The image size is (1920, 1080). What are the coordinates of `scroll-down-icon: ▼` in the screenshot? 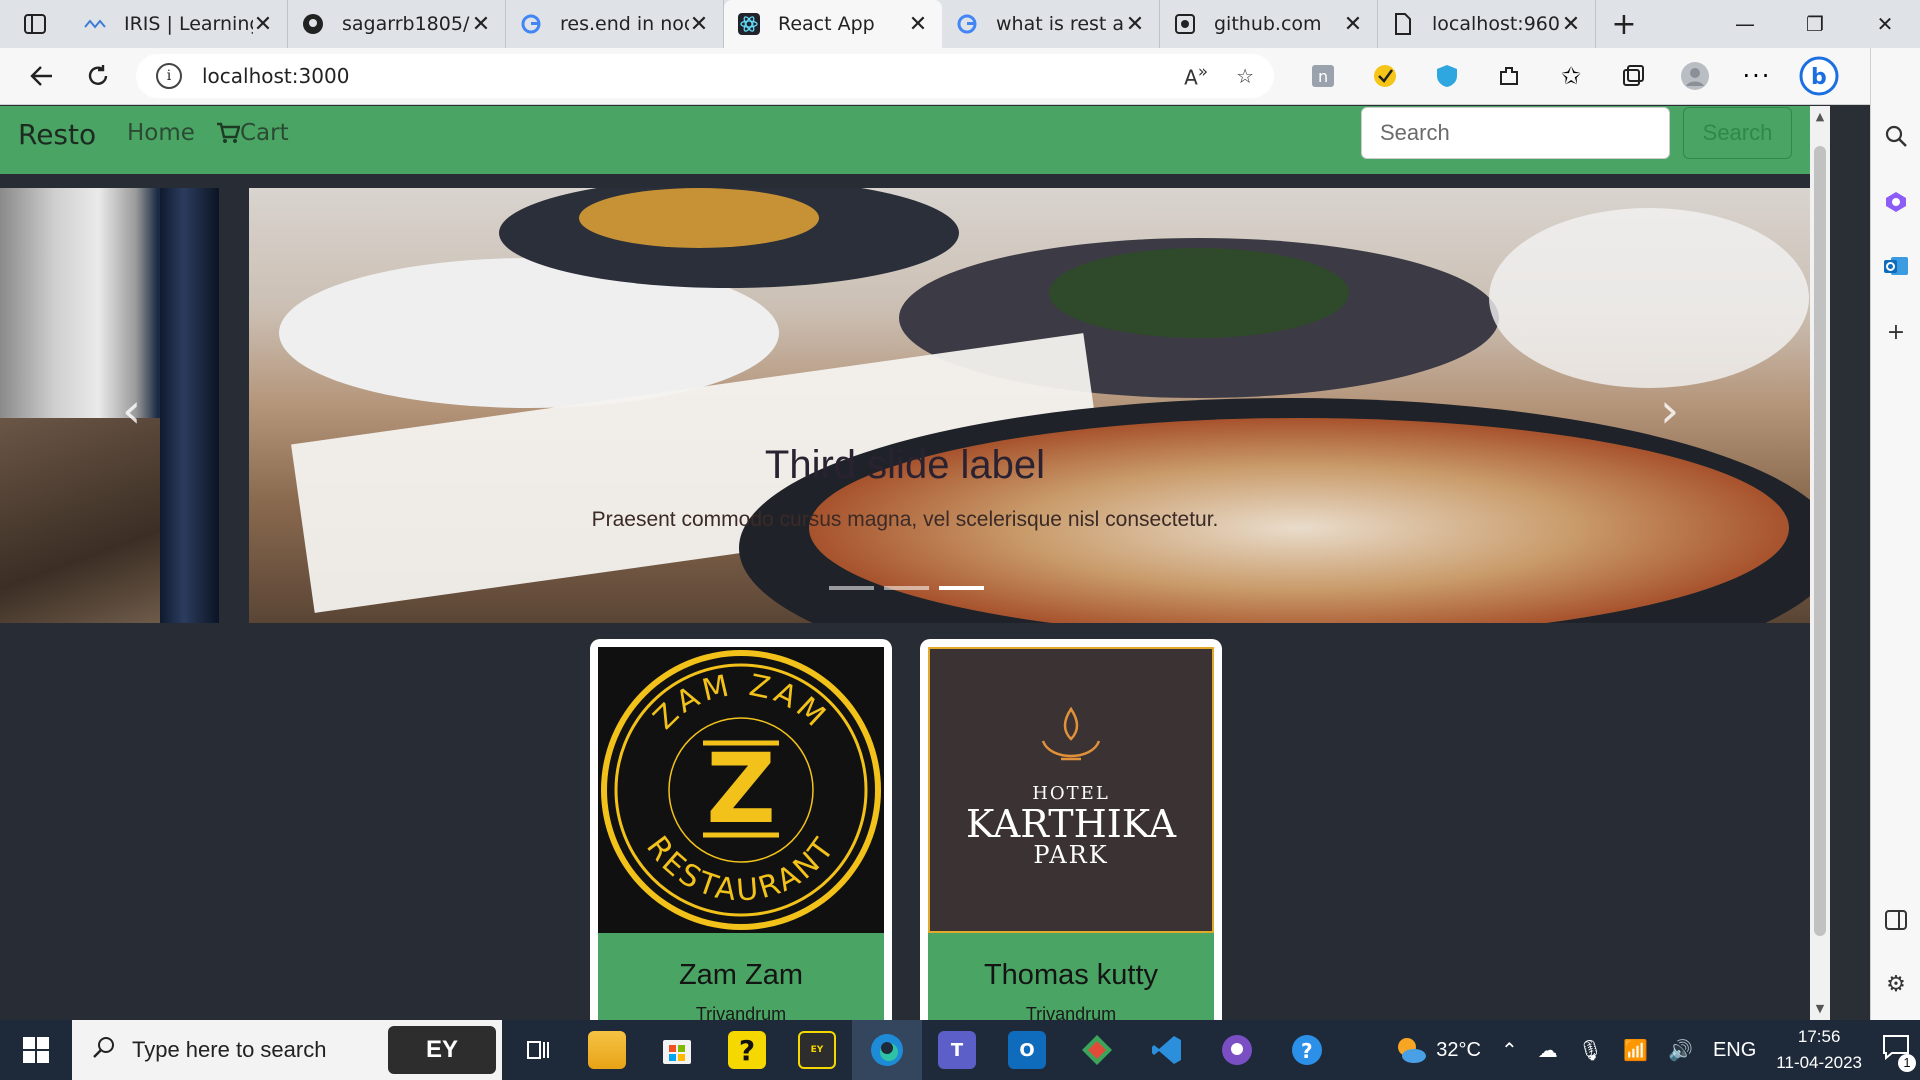 It's located at (1820, 1008).